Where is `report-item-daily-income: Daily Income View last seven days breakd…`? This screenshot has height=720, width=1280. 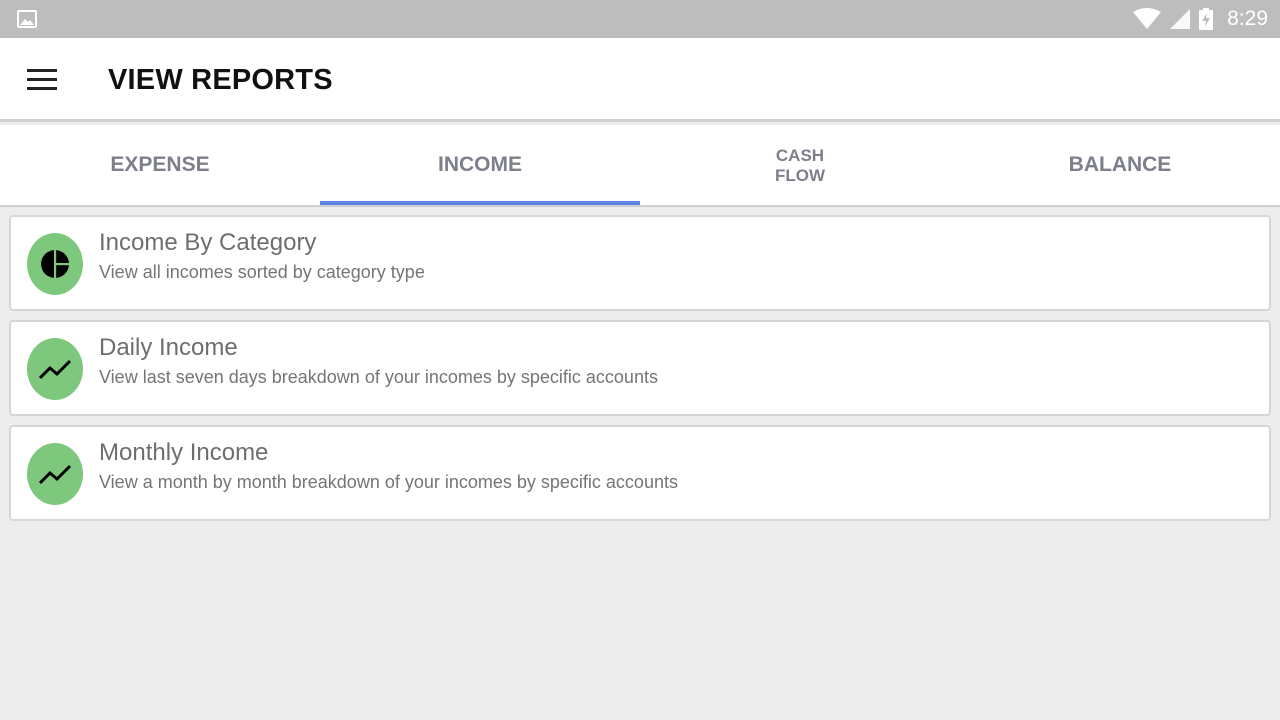 report-item-daily-income: Daily Income View last seven days breakd… is located at coordinates (640, 368).